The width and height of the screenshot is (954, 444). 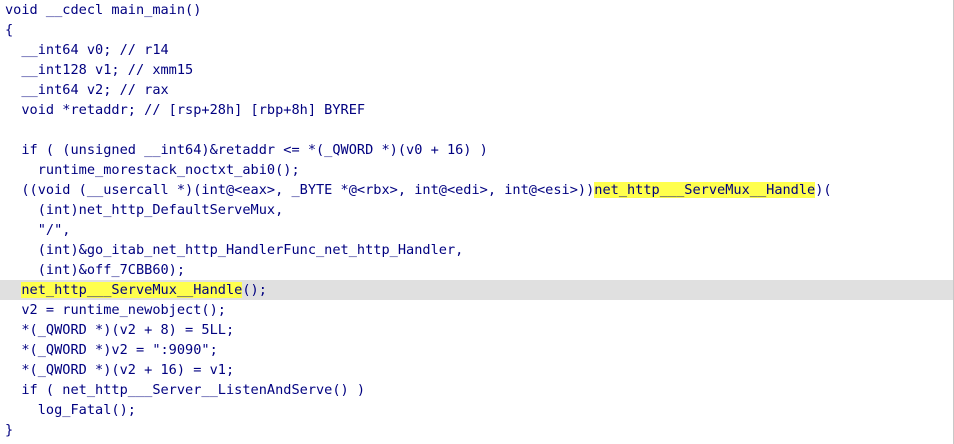 What do you see at coordinates (476, 370) in the screenshot?
I see `code-line-assign-v1: *(_QWORD *)(v2 + 16) = v1;` at bounding box center [476, 370].